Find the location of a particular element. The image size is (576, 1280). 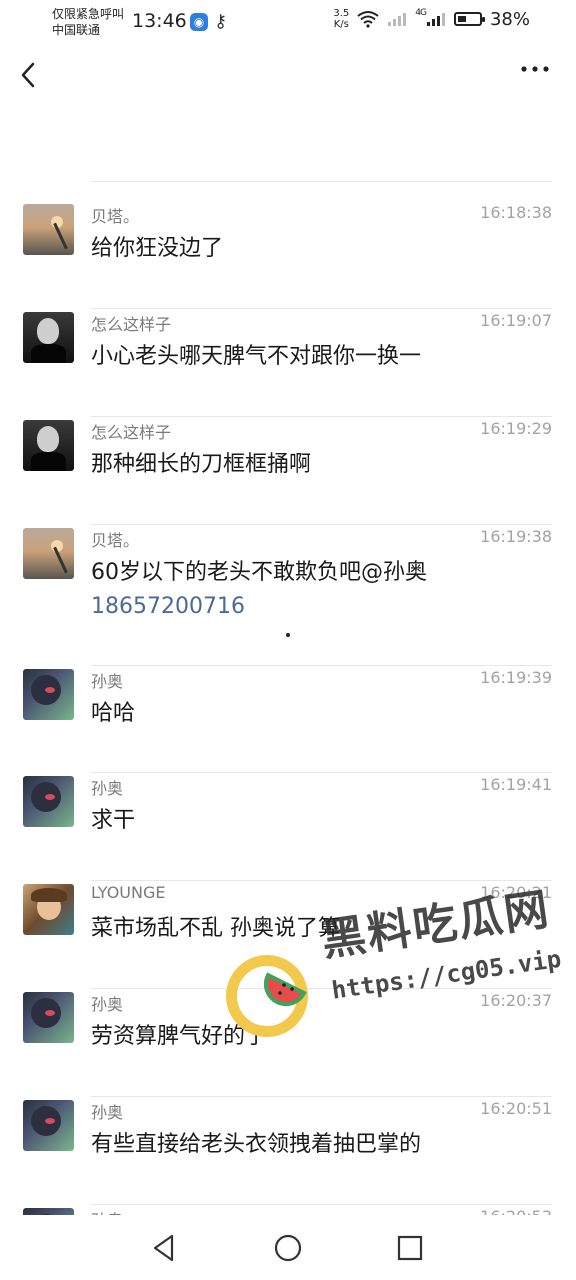

network-speed-value: 3.5 is located at coordinates (341, 13).